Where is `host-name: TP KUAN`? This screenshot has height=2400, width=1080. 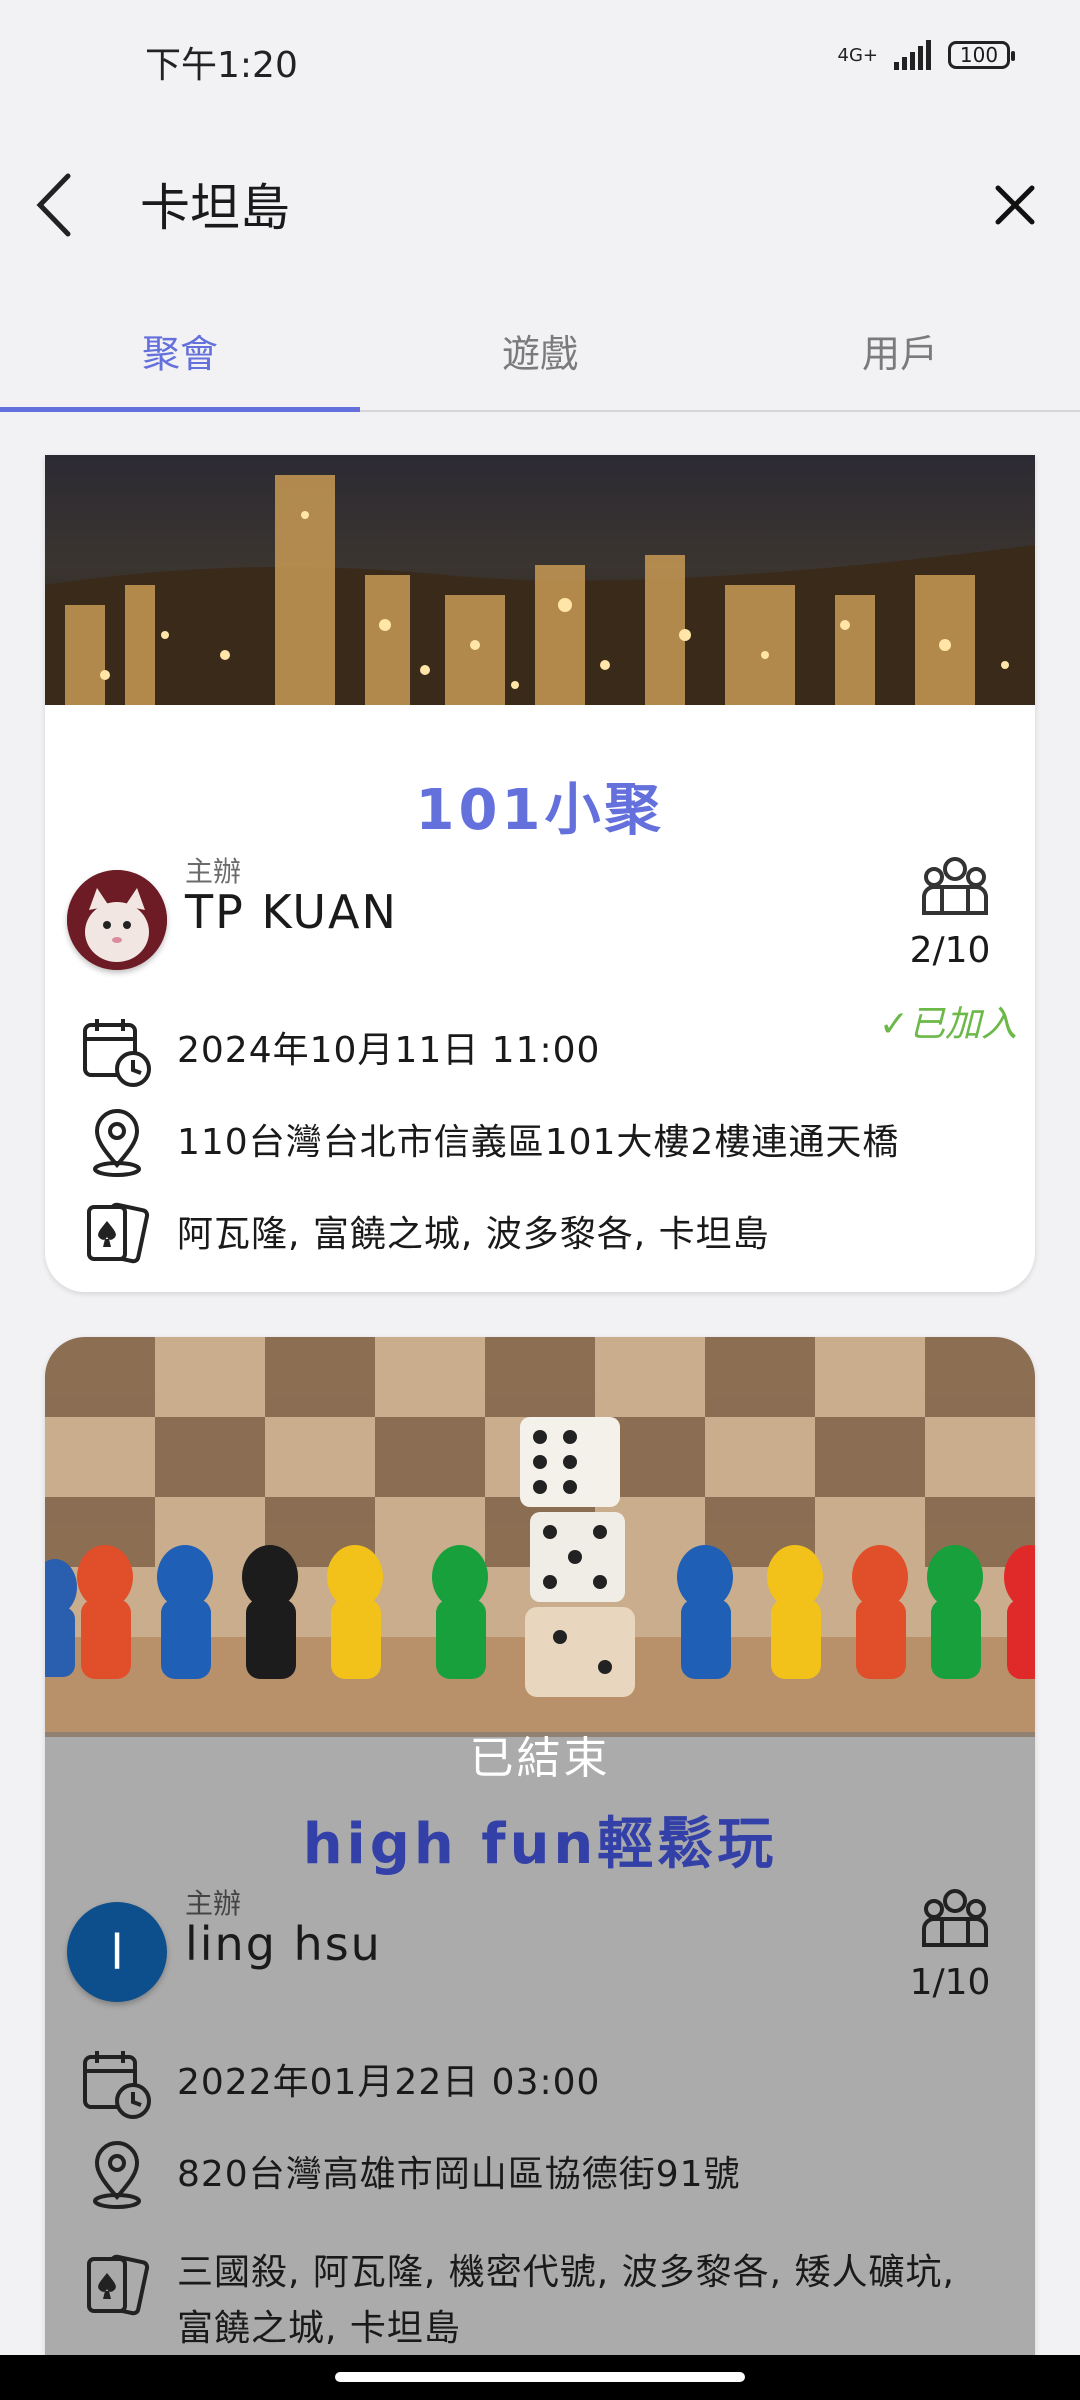 host-name: TP KUAN is located at coordinates (291, 912).